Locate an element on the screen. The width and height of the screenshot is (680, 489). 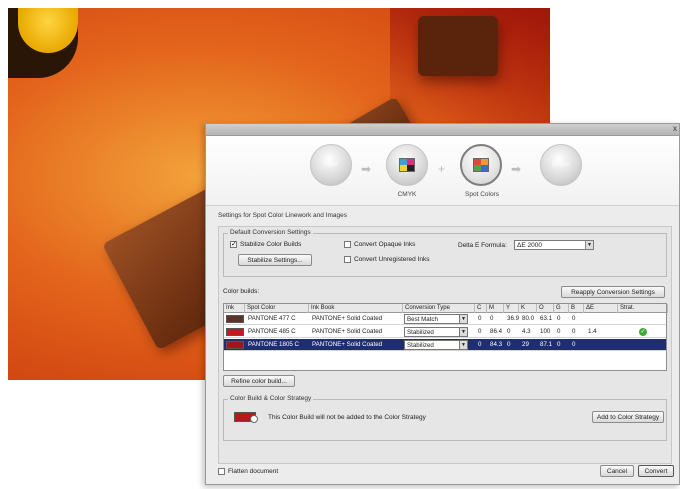
cell-o: 63.1 is located at coordinates (546, 318).